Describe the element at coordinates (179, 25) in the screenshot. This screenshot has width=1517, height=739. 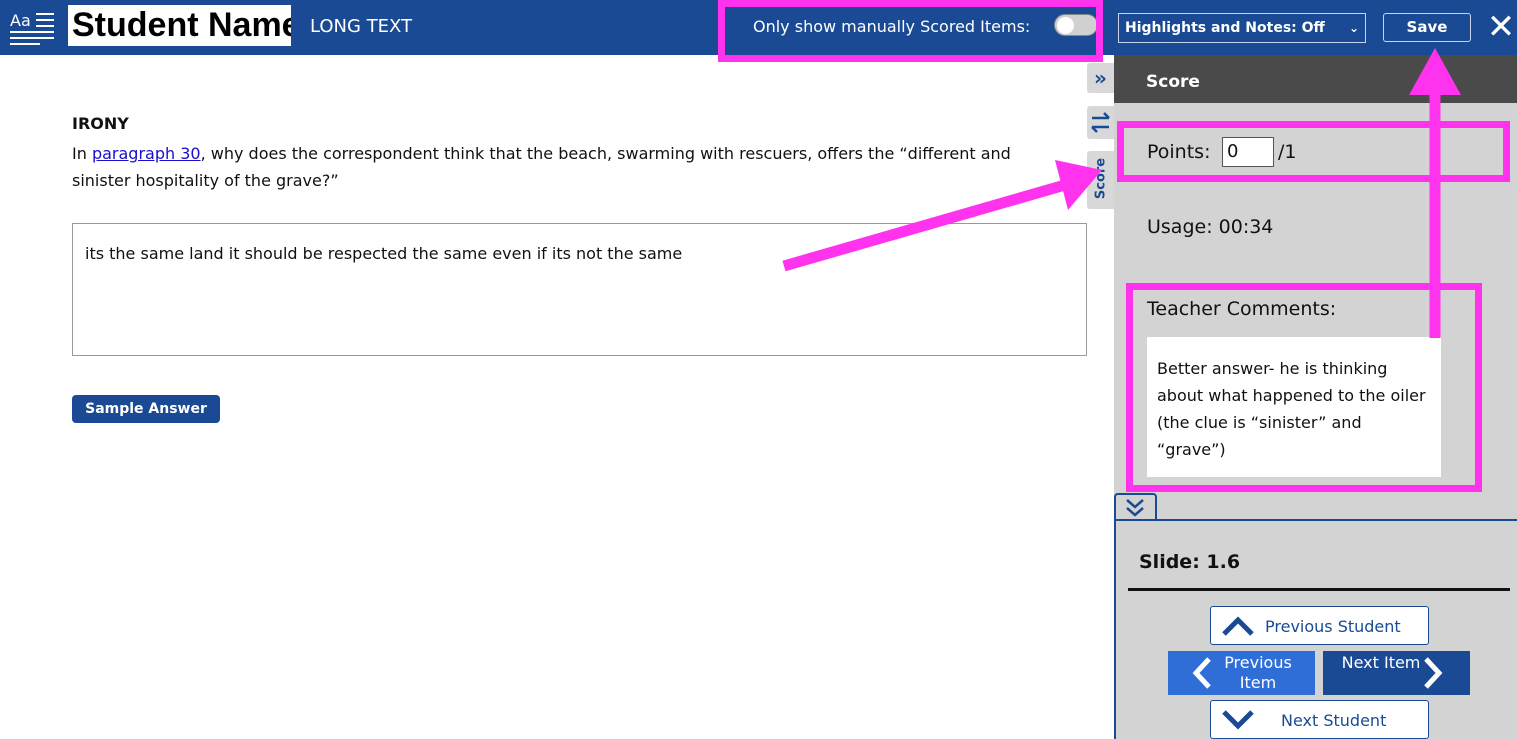
I see `student-name: Student Name` at that location.